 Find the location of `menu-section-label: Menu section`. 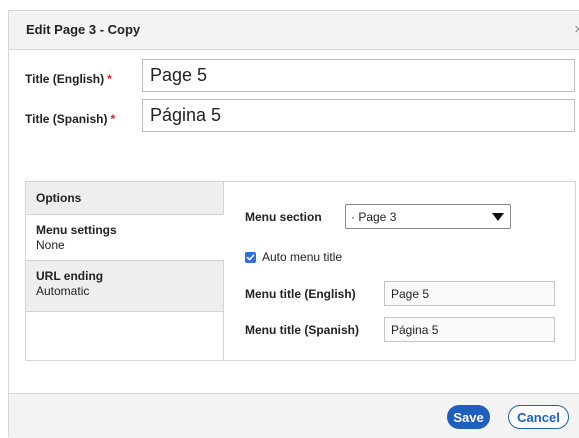

menu-section-label: Menu section is located at coordinates (283, 217).